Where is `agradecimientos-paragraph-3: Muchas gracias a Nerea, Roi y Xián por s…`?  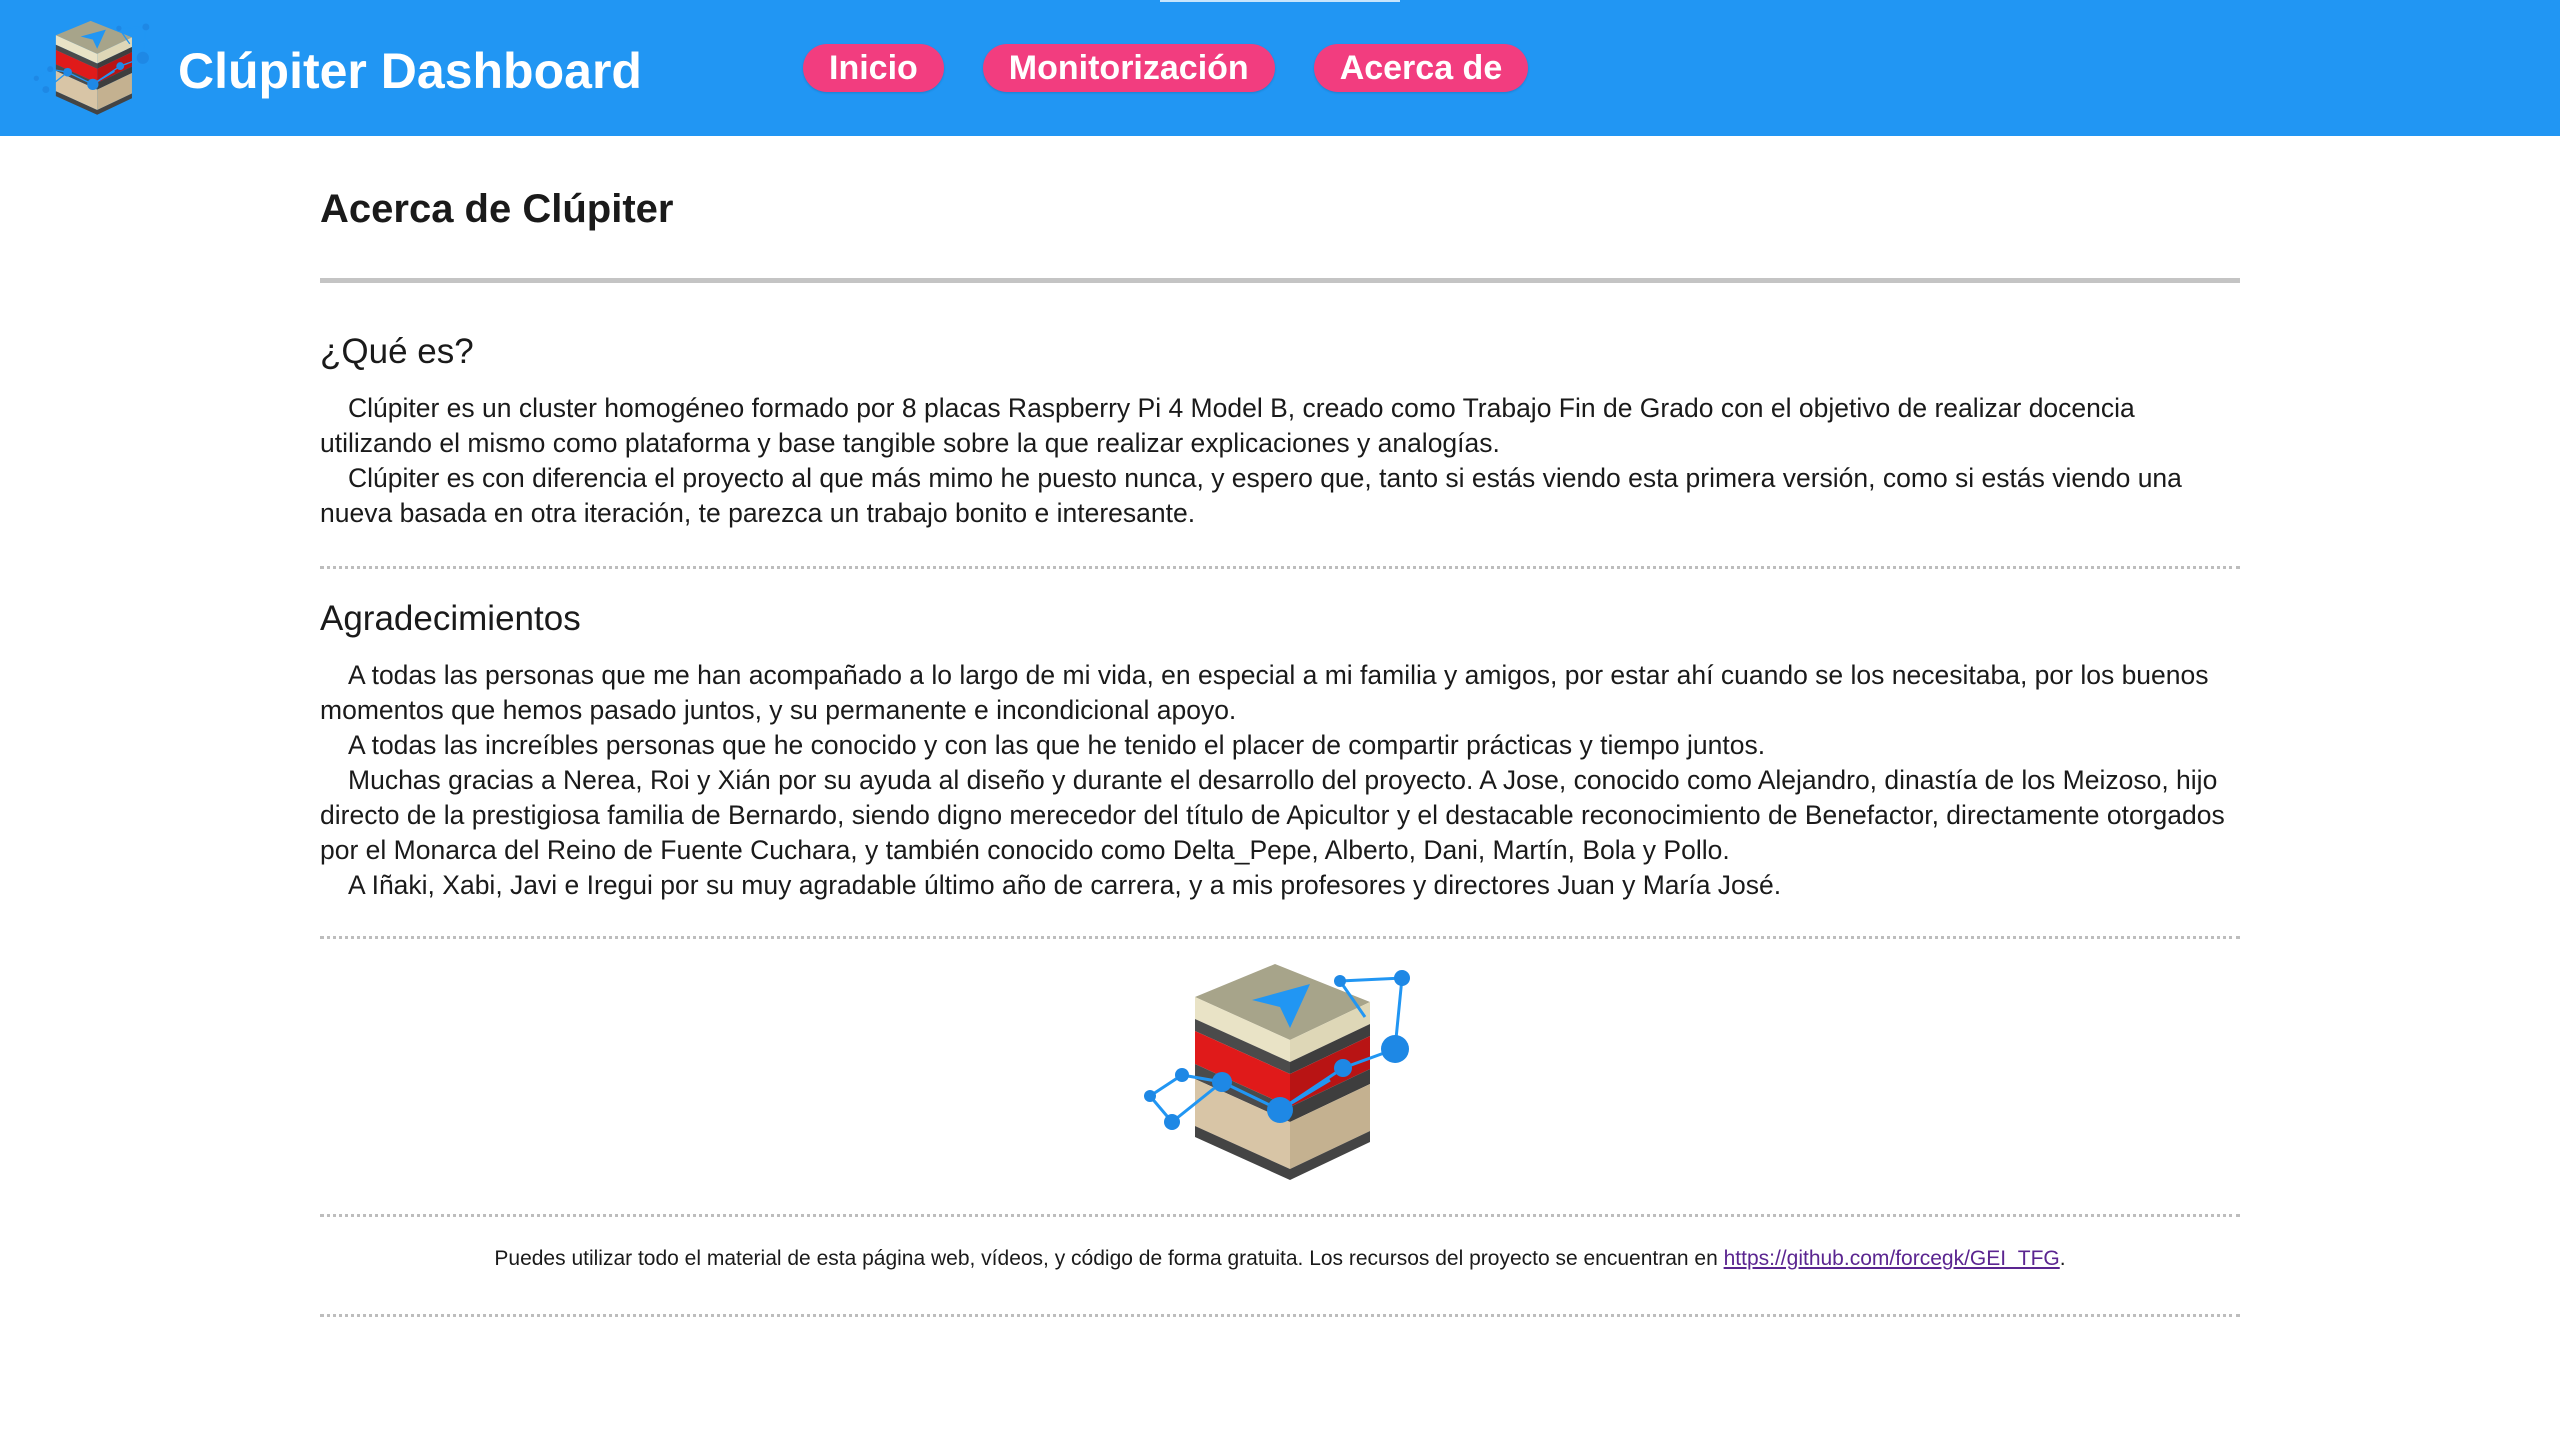
agradecimientos-paragraph-3: Muchas gracias a Nerea, Roi y Xián por s… is located at coordinates (1272, 815).